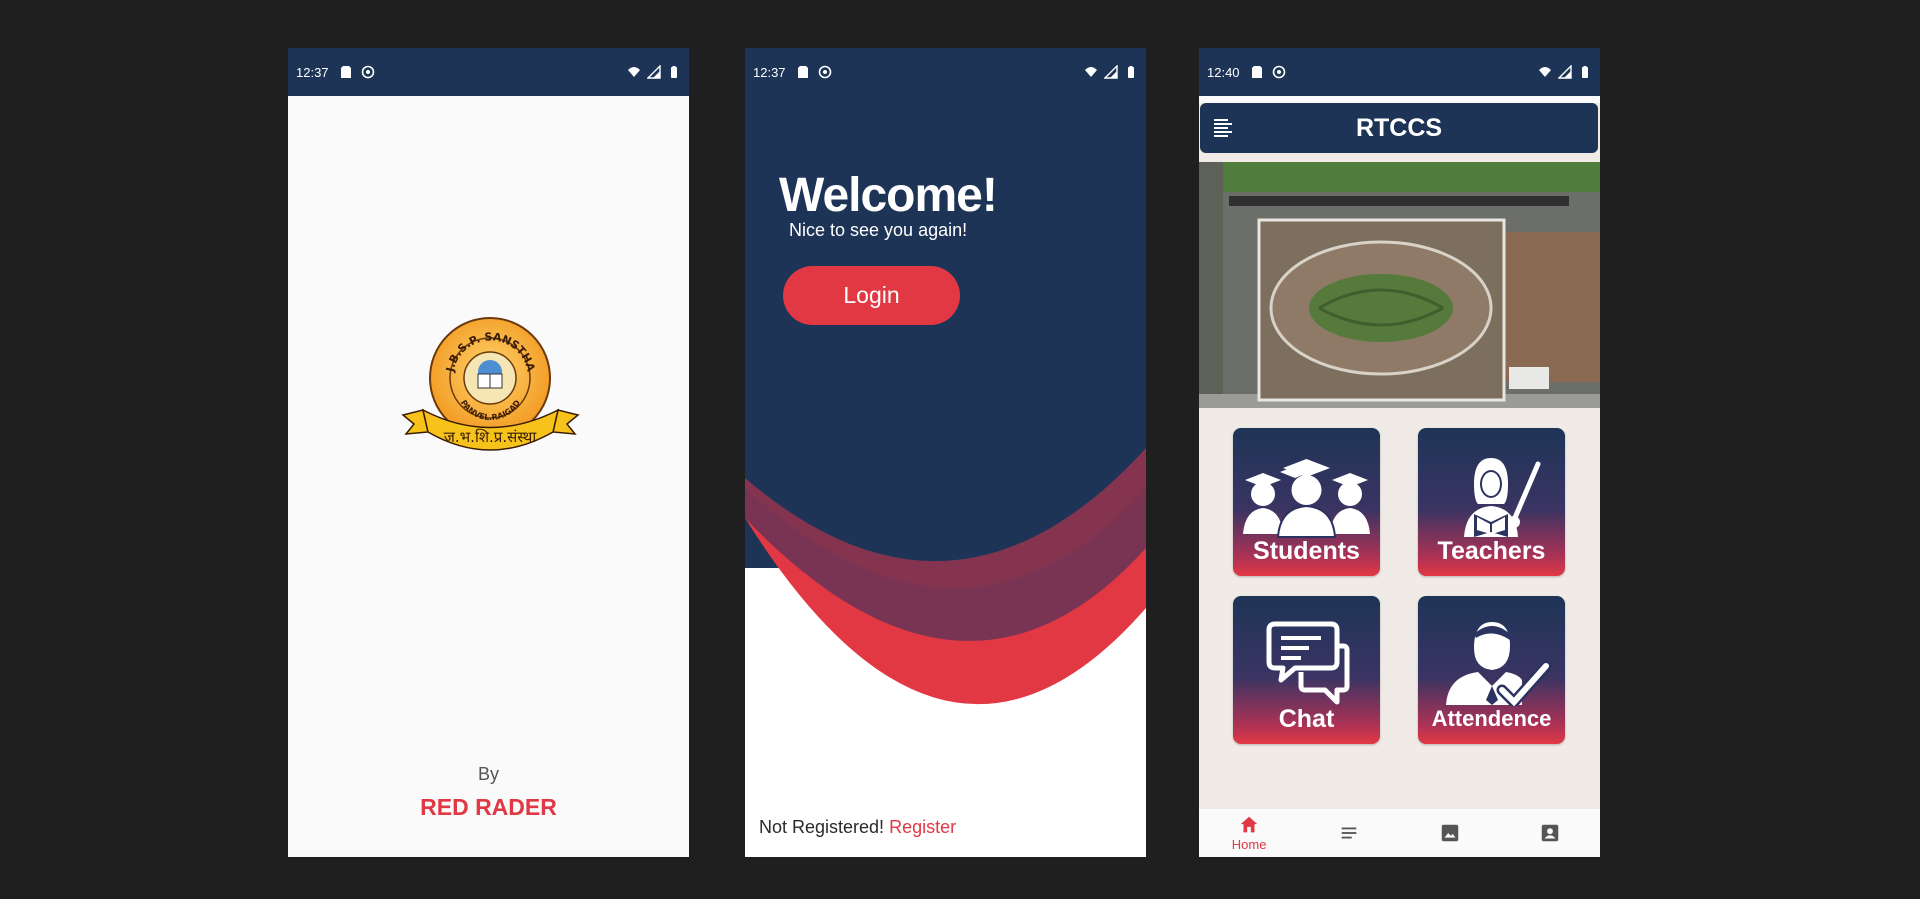 This screenshot has height=899, width=1920. Describe the element at coordinates (491, 437) in the screenshot. I see `svg-text: ज.भ.शि.प्र.संस्था` at that location.